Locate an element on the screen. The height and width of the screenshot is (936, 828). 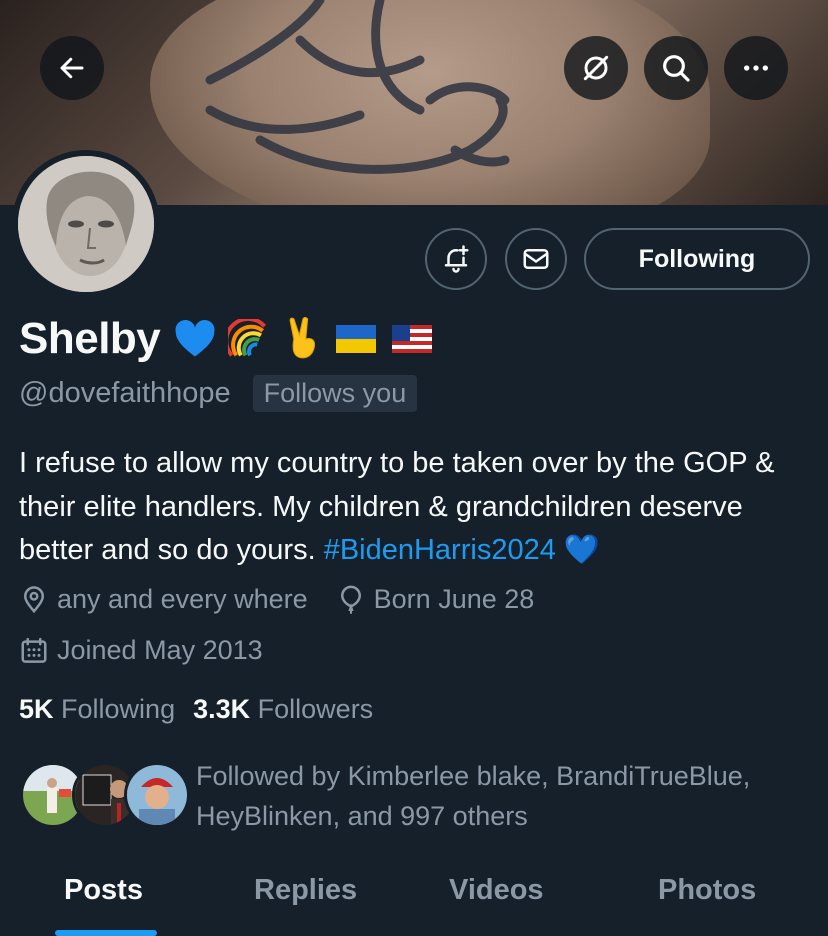
followers-stat: 3.3K Followers is located at coordinates (283, 709).